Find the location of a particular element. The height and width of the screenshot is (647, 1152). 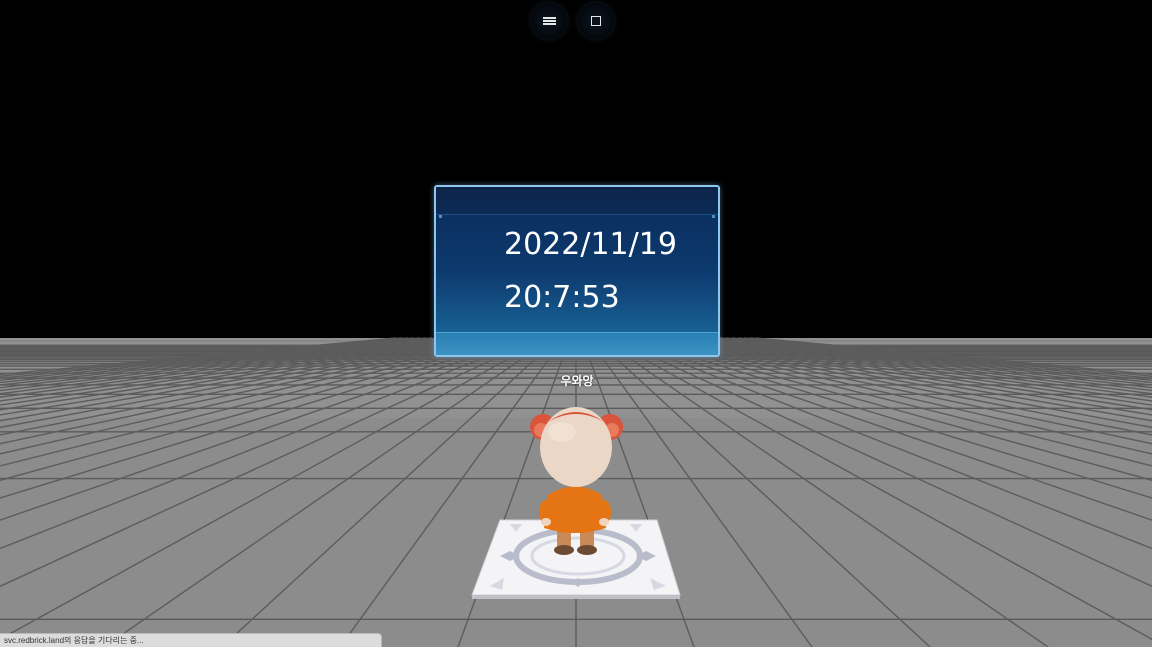

billboard-footer is located at coordinates (577, 343).